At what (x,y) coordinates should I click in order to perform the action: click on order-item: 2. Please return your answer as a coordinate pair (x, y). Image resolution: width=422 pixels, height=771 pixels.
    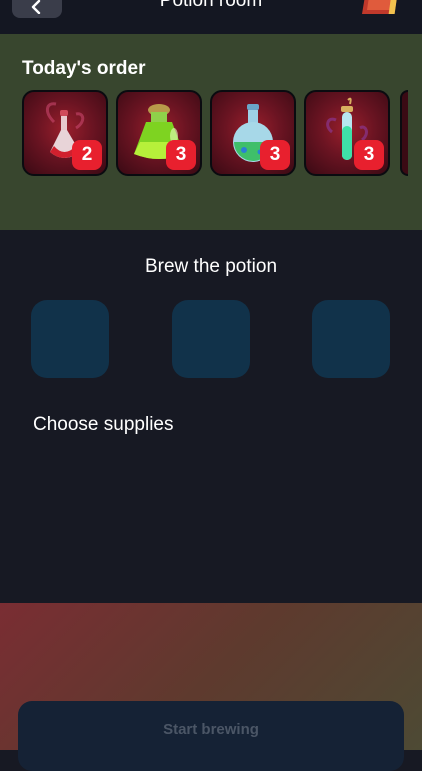
    Looking at the image, I should click on (65, 133).